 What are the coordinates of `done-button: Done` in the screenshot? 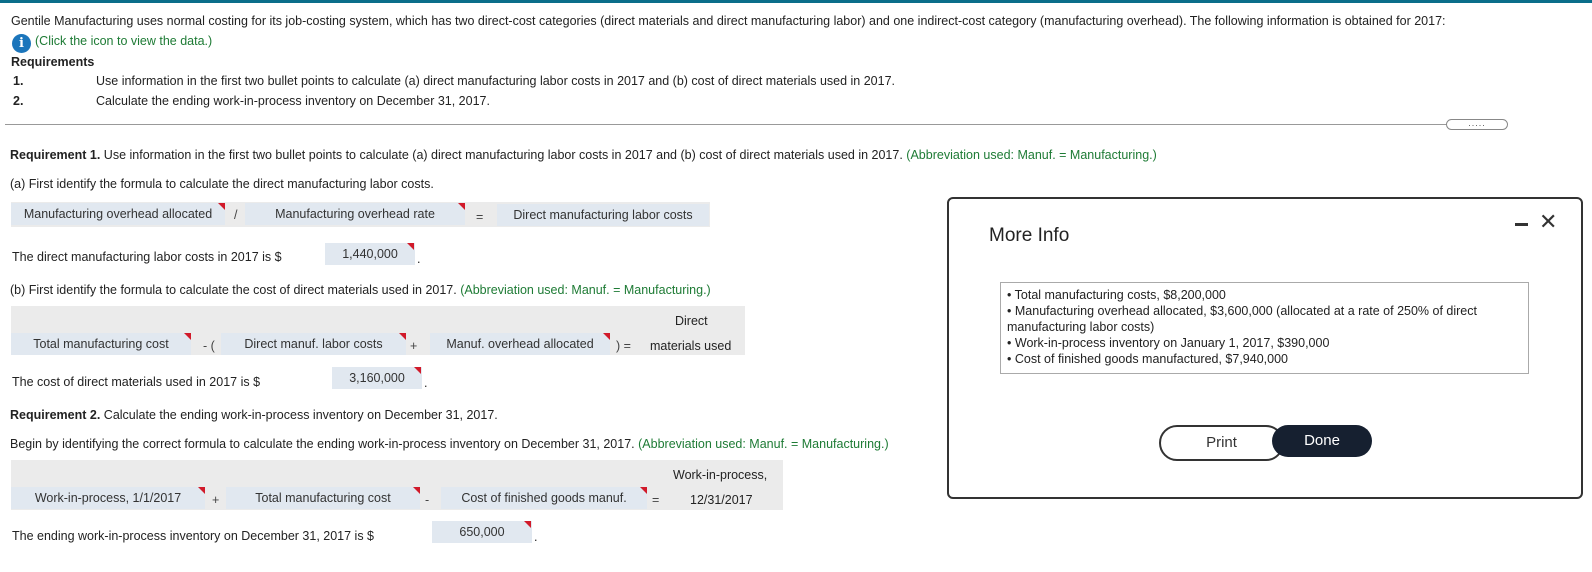 It's located at (1322, 441).